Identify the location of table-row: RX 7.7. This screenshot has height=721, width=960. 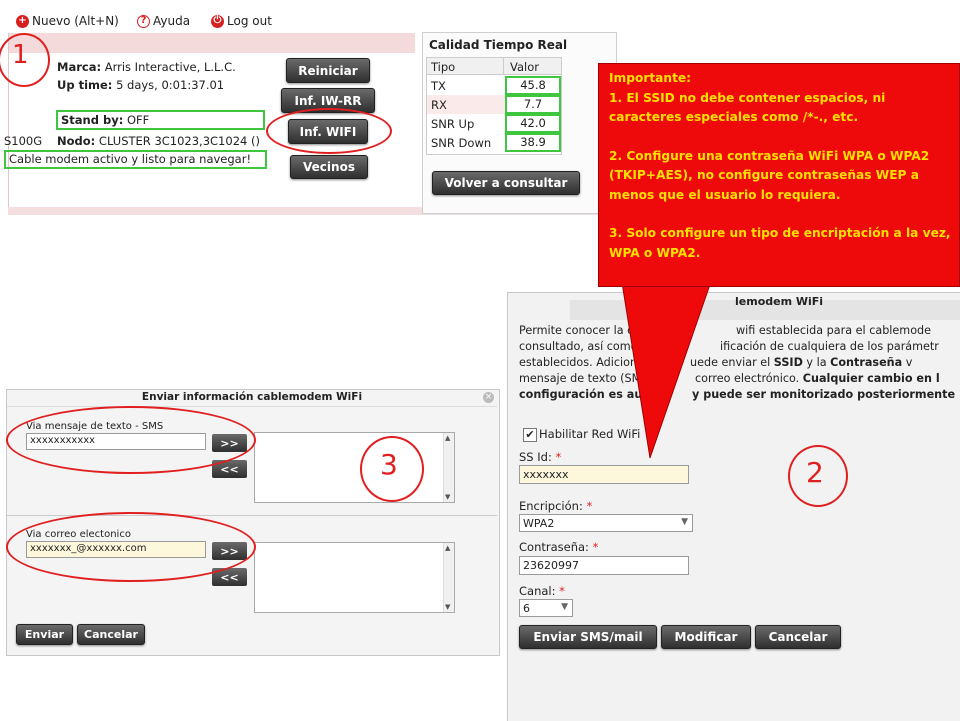
(494, 104).